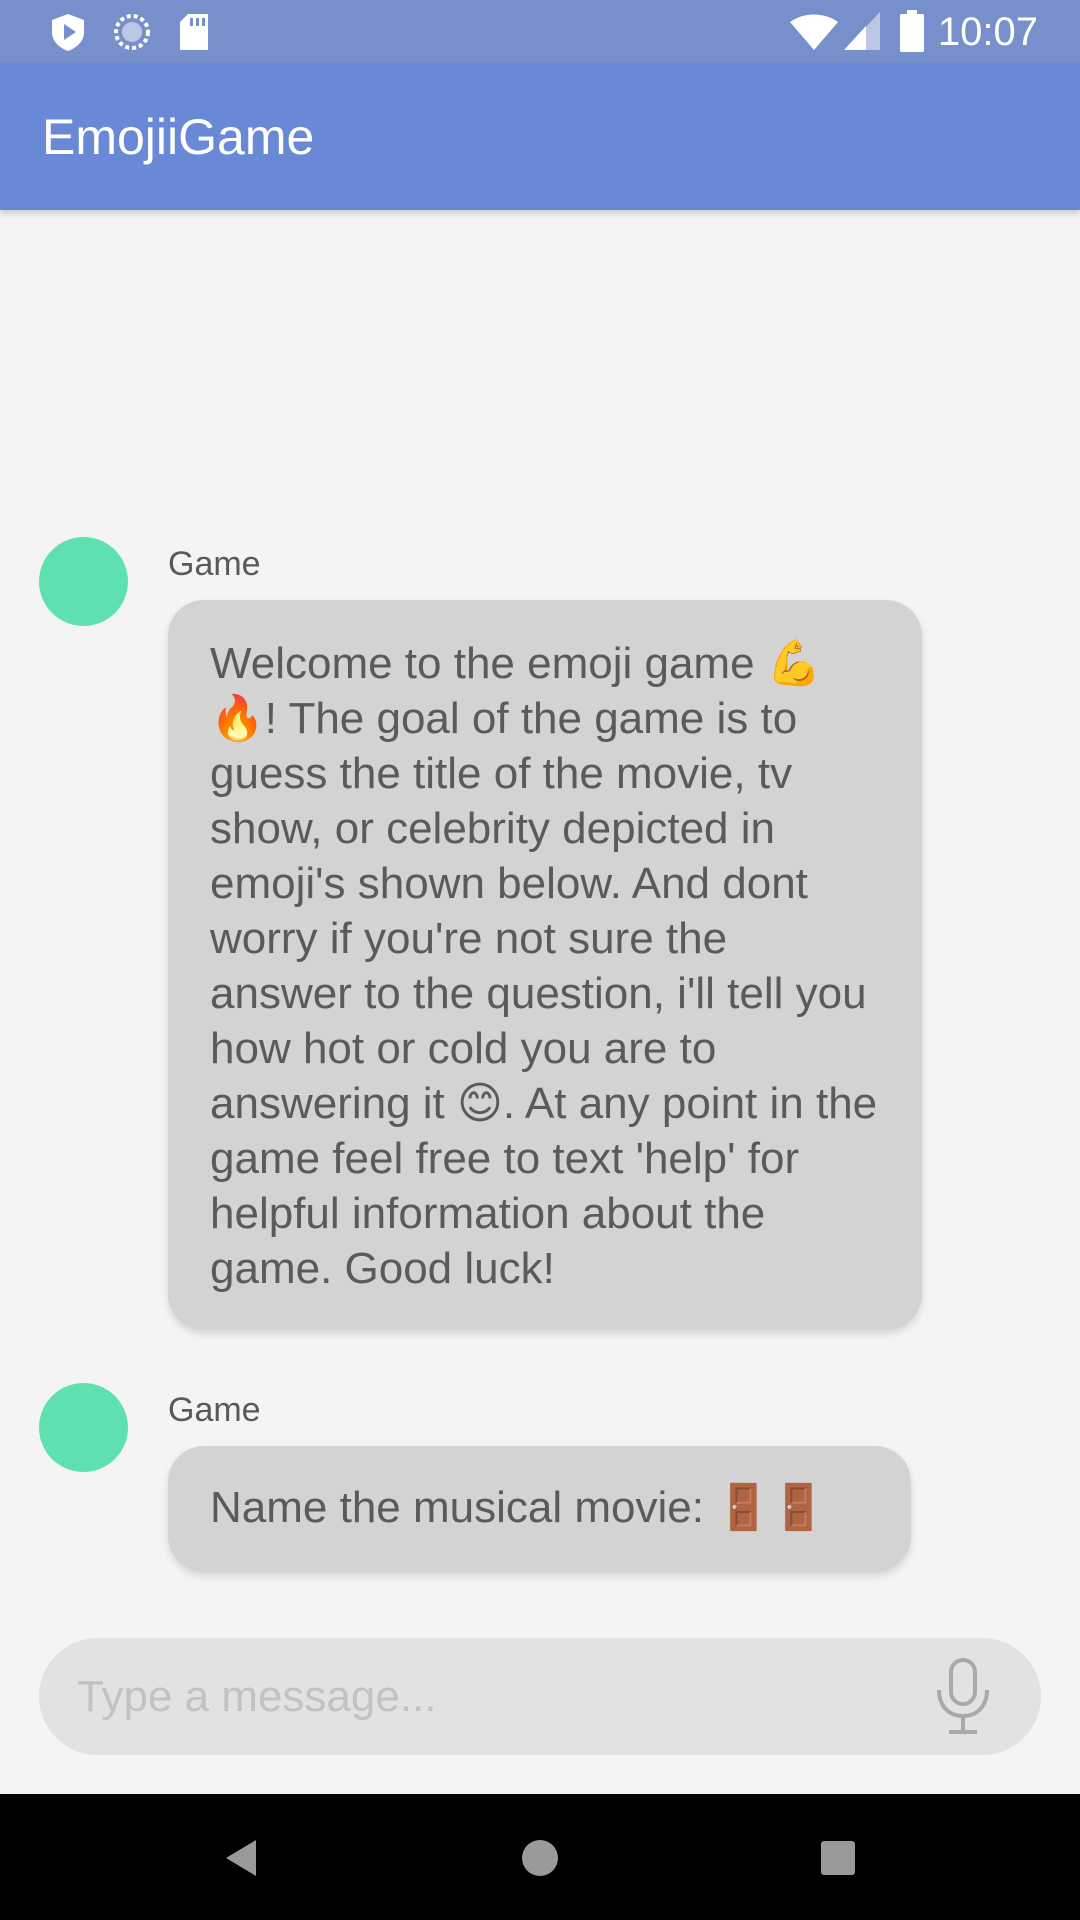 The image size is (1080, 1920). What do you see at coordinates (987, 32) in the screenshot?
I see `status-time: 10:07` at bounding box center [987, 32].